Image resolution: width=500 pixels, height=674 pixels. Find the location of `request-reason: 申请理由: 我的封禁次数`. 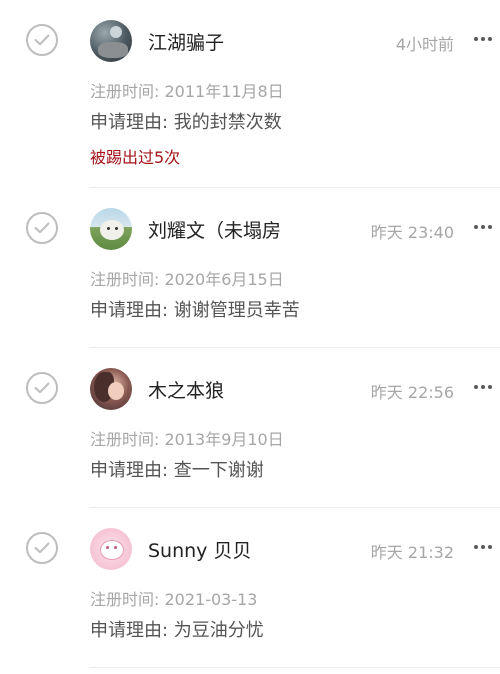

request-reason: 申请理由: 我的封禁次数 is located at coordinates (186, 122).